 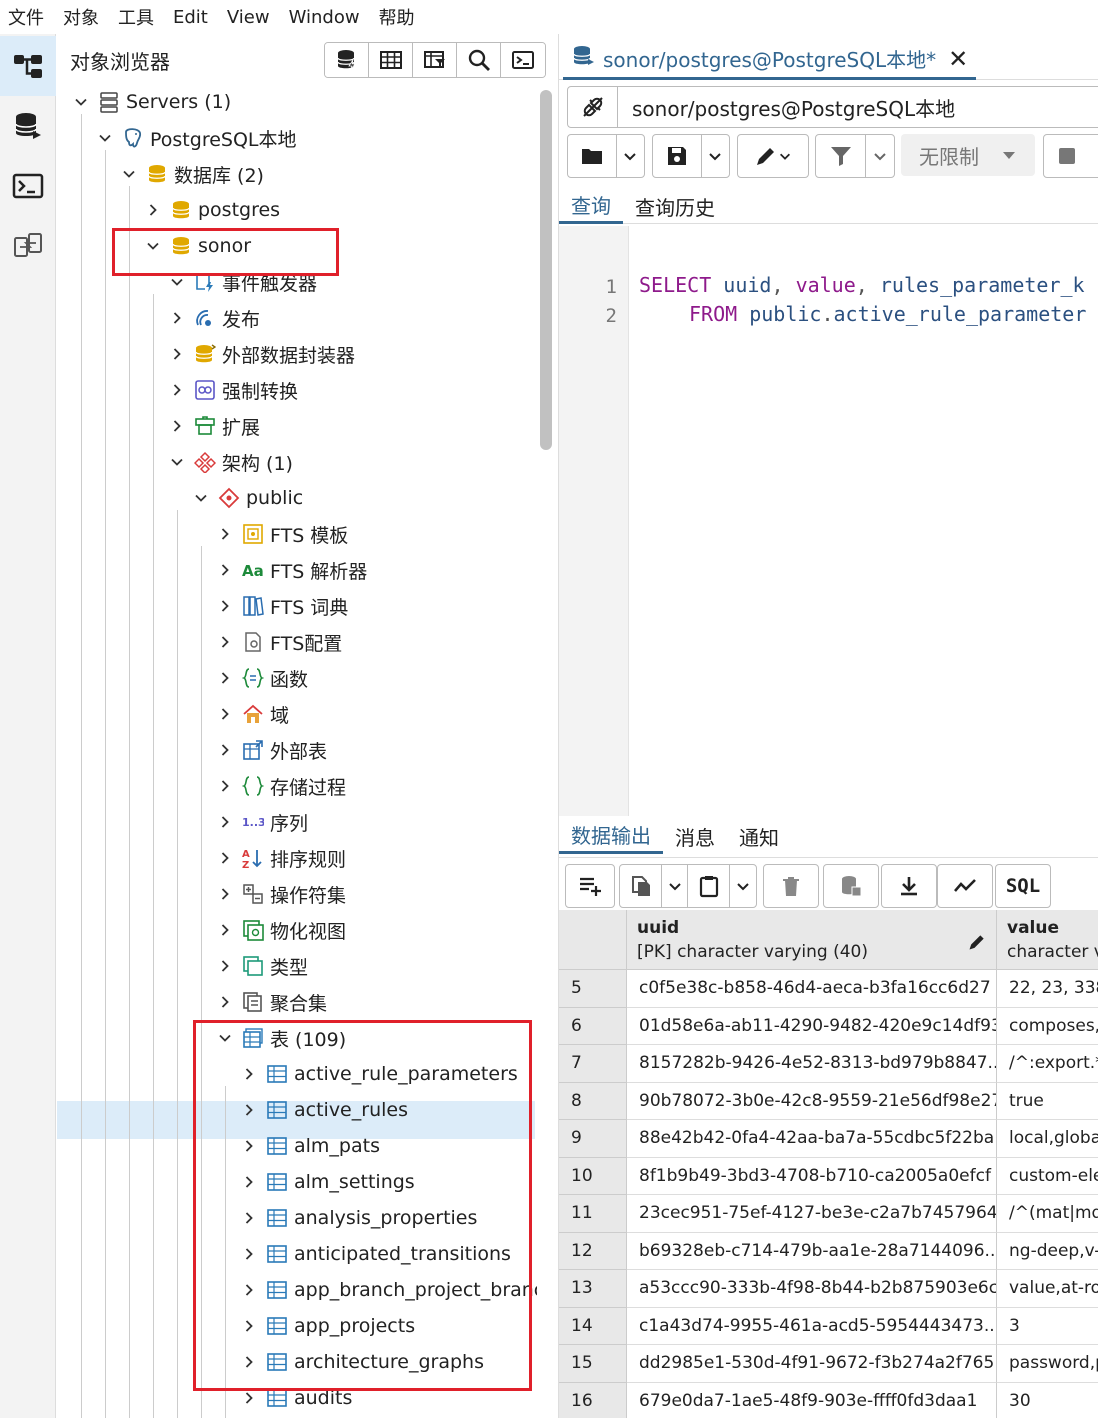 What do you see at coordinates (322, 1110) in the screenshot?
I see `tree-node: active_rules` at bounding box center [322, 1110].